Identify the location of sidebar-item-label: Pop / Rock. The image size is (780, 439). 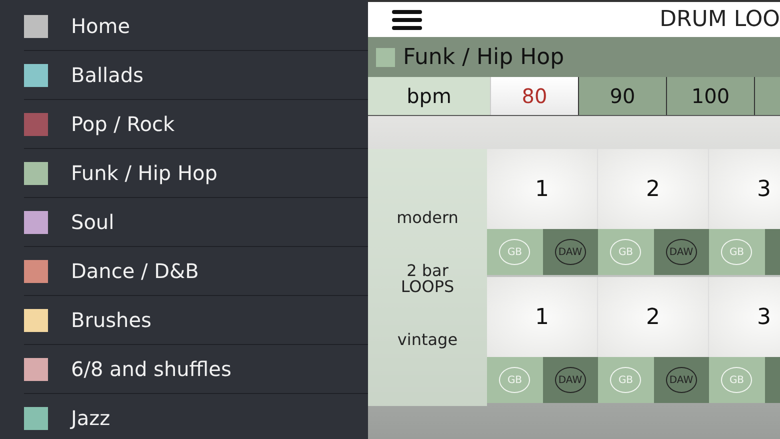
(123, 124).